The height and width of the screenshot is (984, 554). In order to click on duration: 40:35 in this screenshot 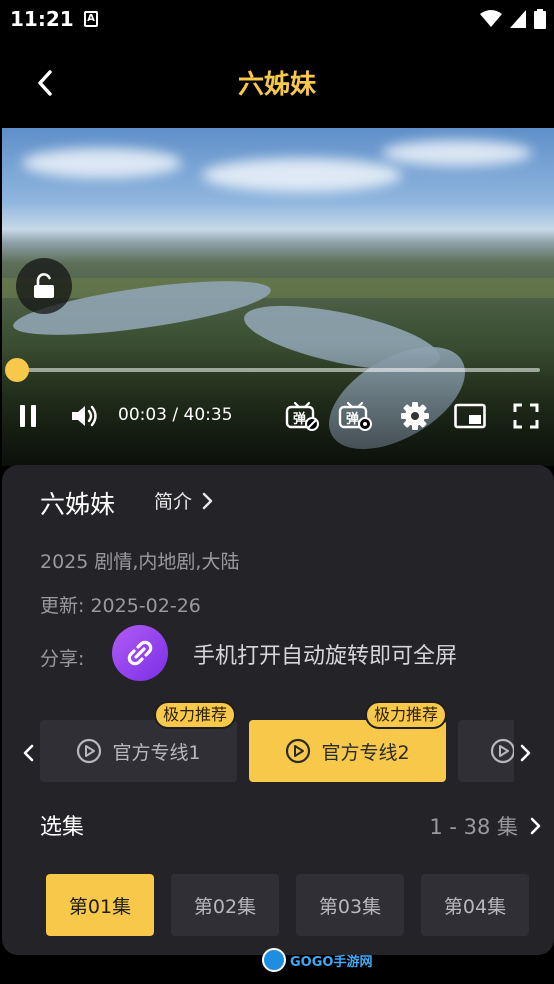, I will do `click(208, 415)`.